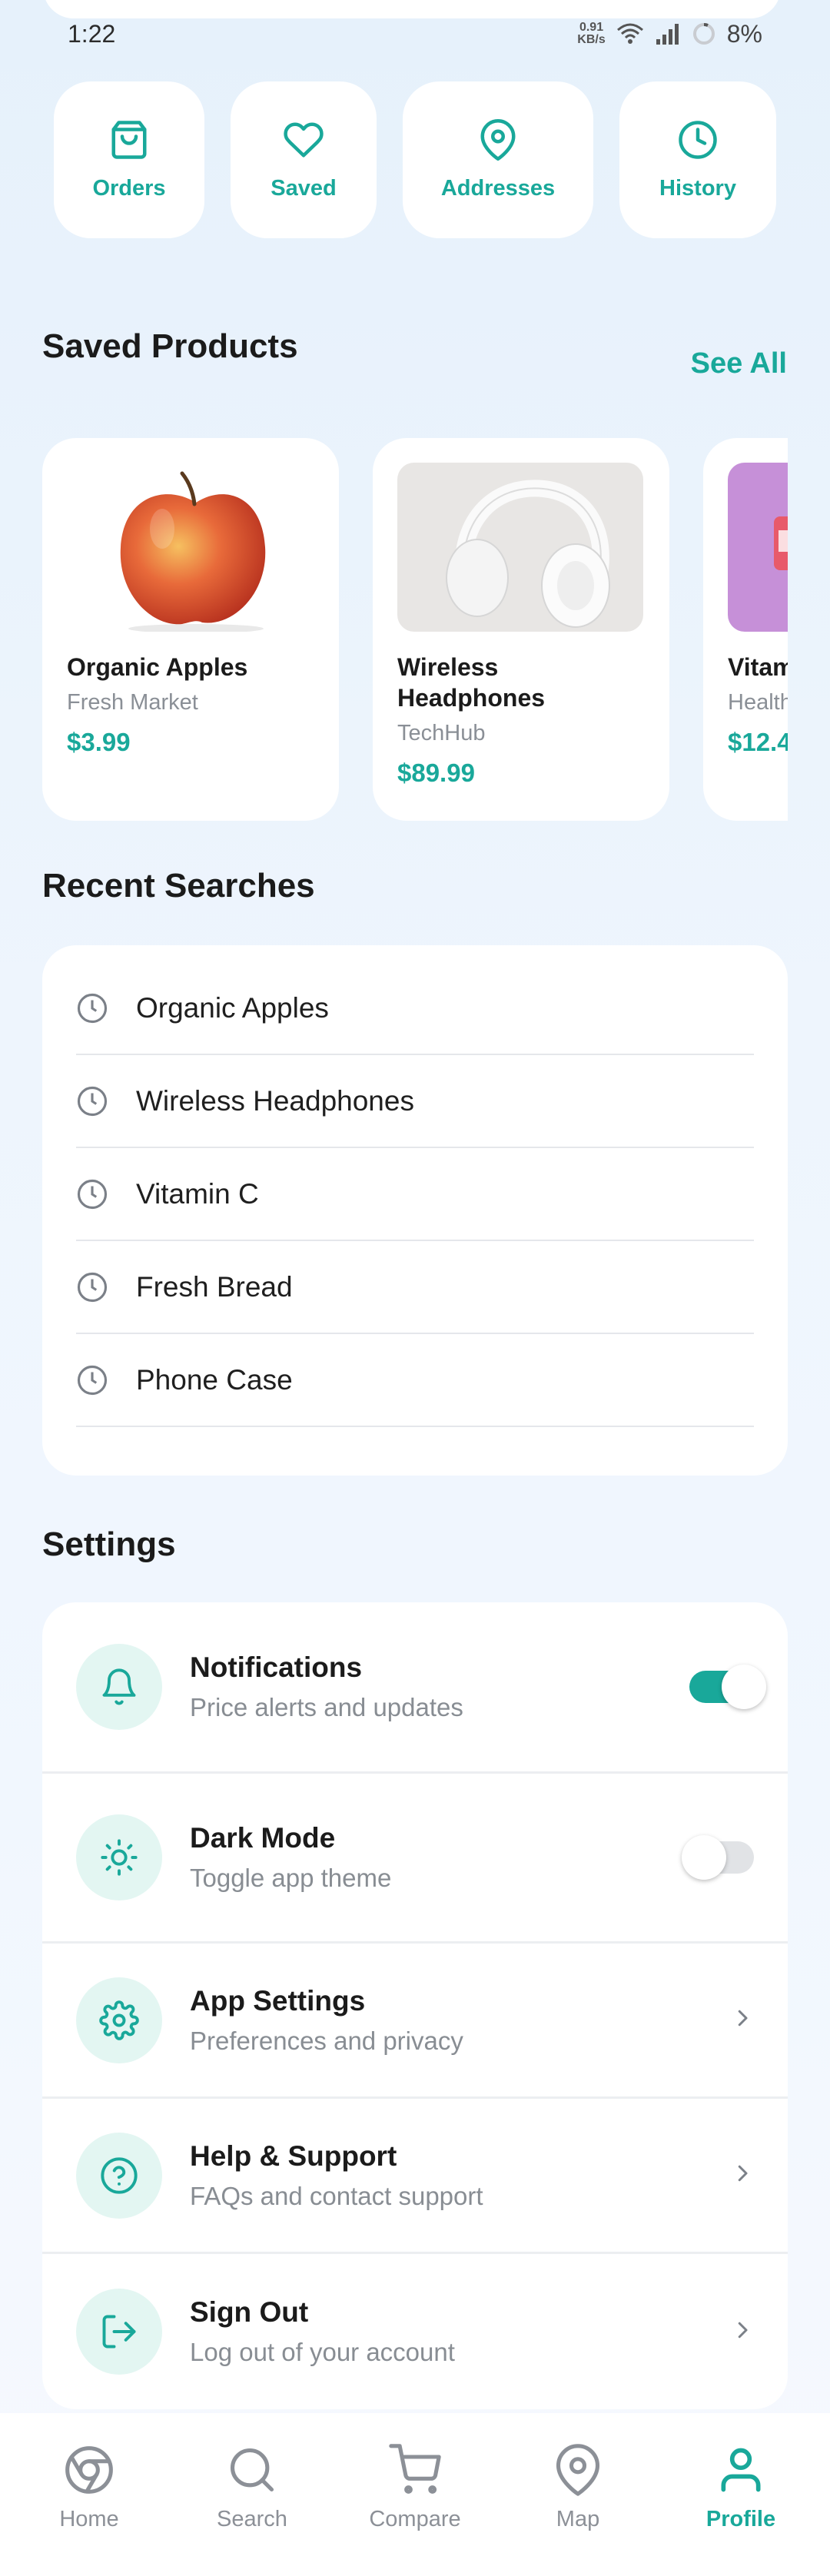 Image resolution: width=830 pixels, height=2576 pixels. Describe the element at coordinates (336, 2195) in the screenshot. I see `setting-subtitle: FAQs and contact support` at that location.